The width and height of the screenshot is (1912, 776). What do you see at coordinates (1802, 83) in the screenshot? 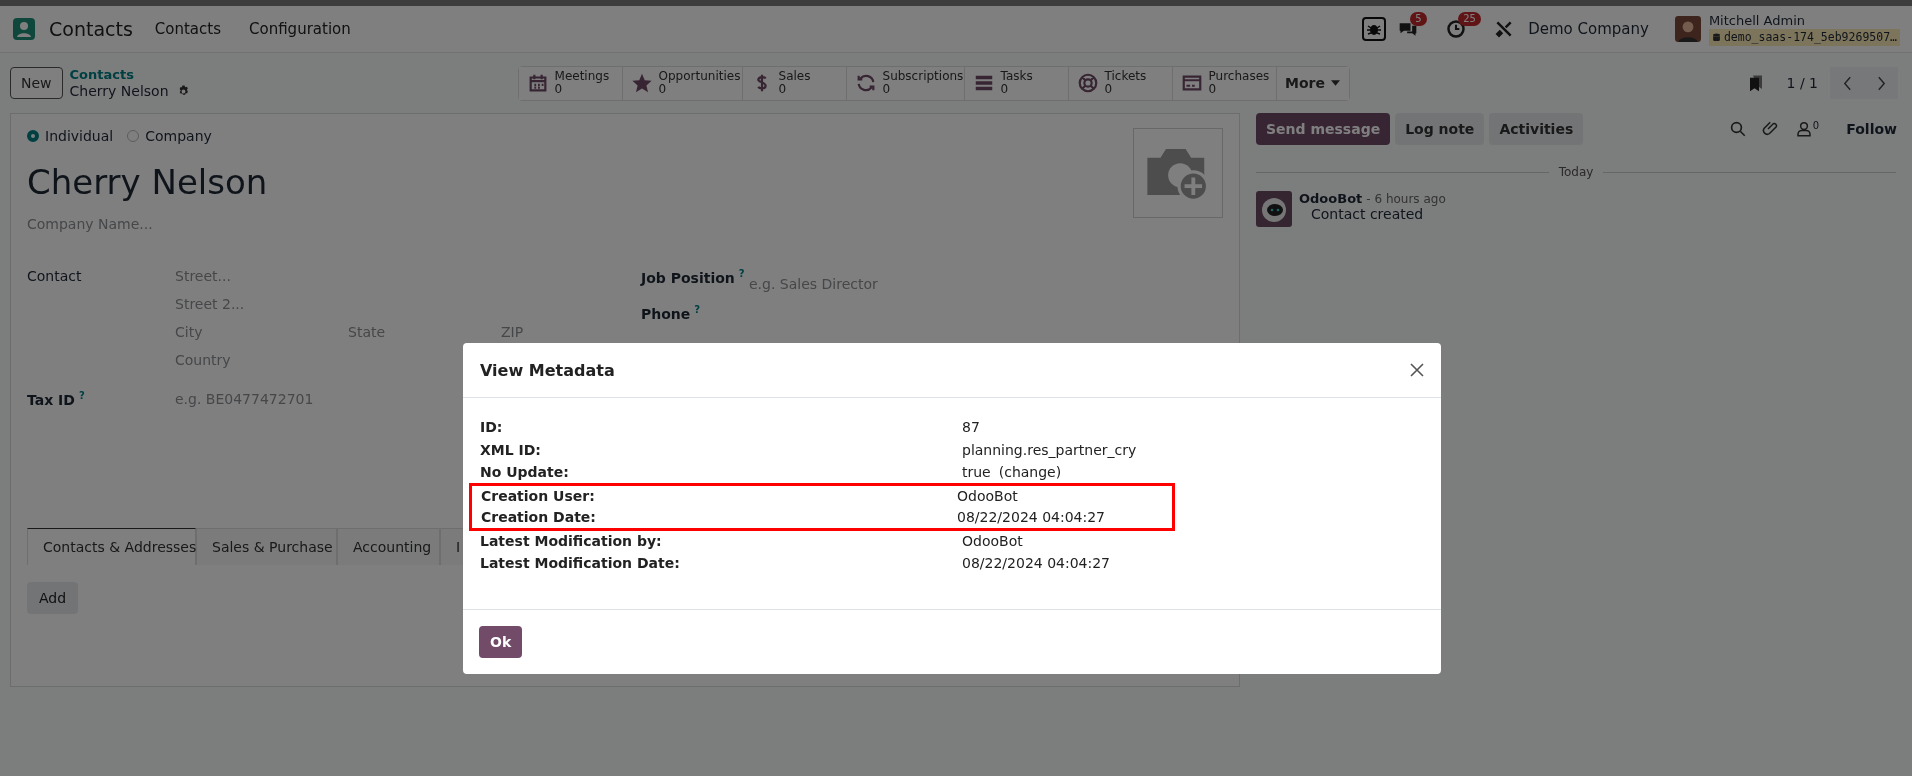
I see `pager-value: 1 / 1` at bounding box center [1802, 83].